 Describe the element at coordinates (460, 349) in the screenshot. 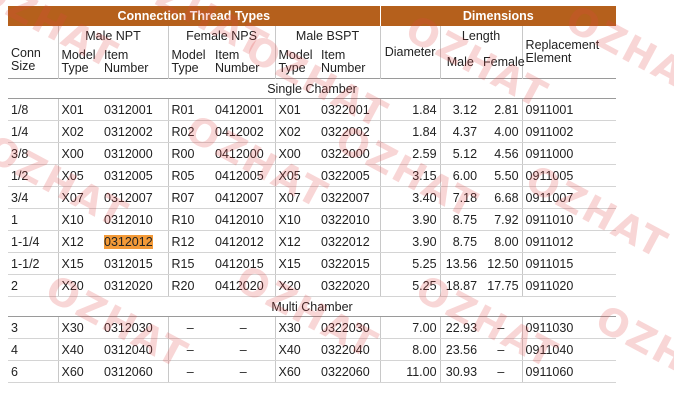

I see `length-male-cell: 23.56` at that location.